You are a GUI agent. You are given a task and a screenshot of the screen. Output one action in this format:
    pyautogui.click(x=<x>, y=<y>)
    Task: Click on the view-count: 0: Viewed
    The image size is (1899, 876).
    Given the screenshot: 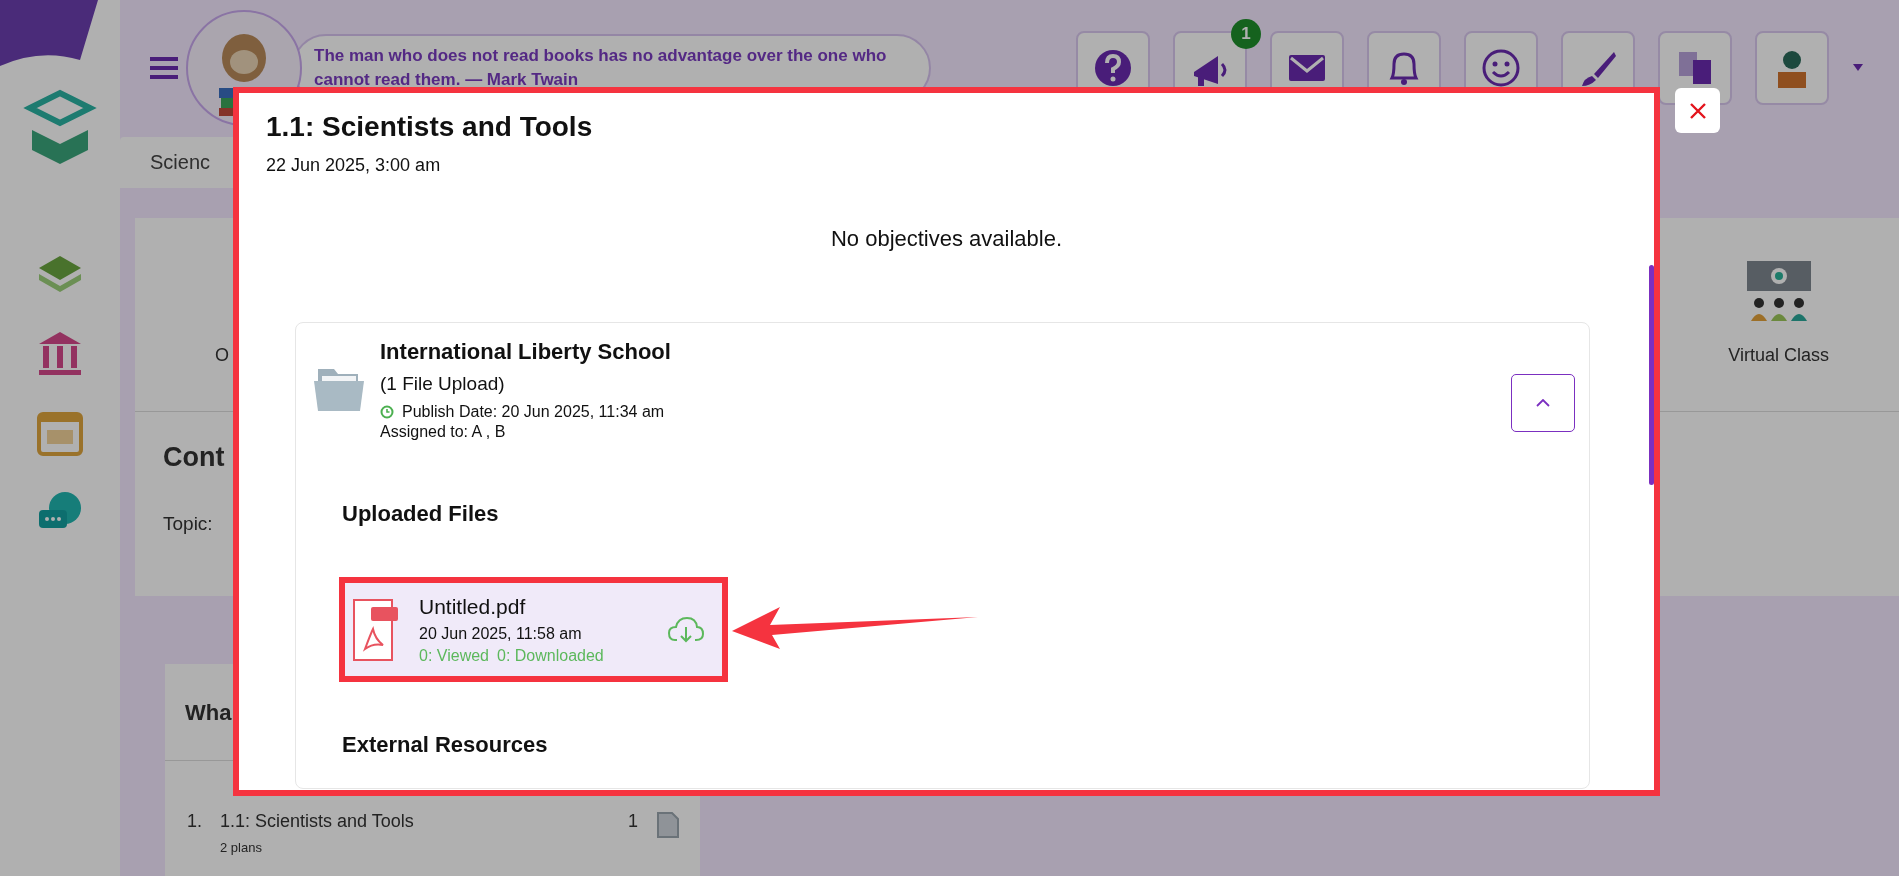 What is the action you would take?
    pyautogui.click(x=454, y=655)
    